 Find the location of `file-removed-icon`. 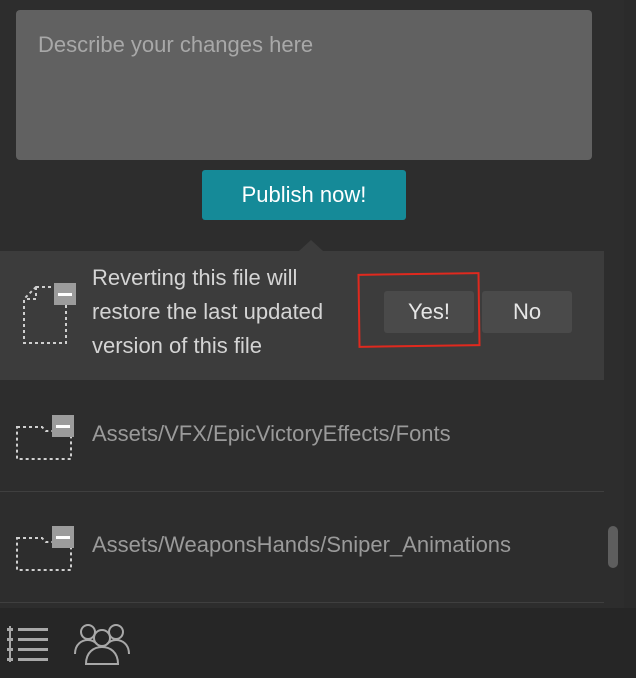

file-removed-icon is located at coordinates (49, 313).